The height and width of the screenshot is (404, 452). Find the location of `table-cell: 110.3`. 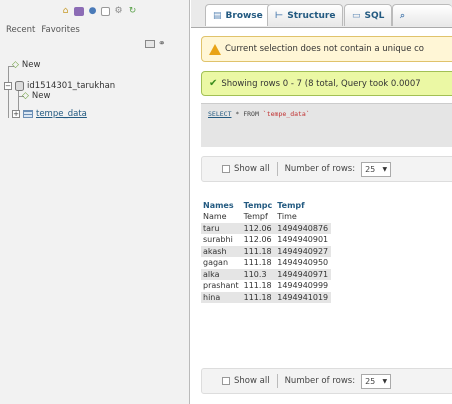

table-cell: 110.3 is located at coordinates (258, 274).